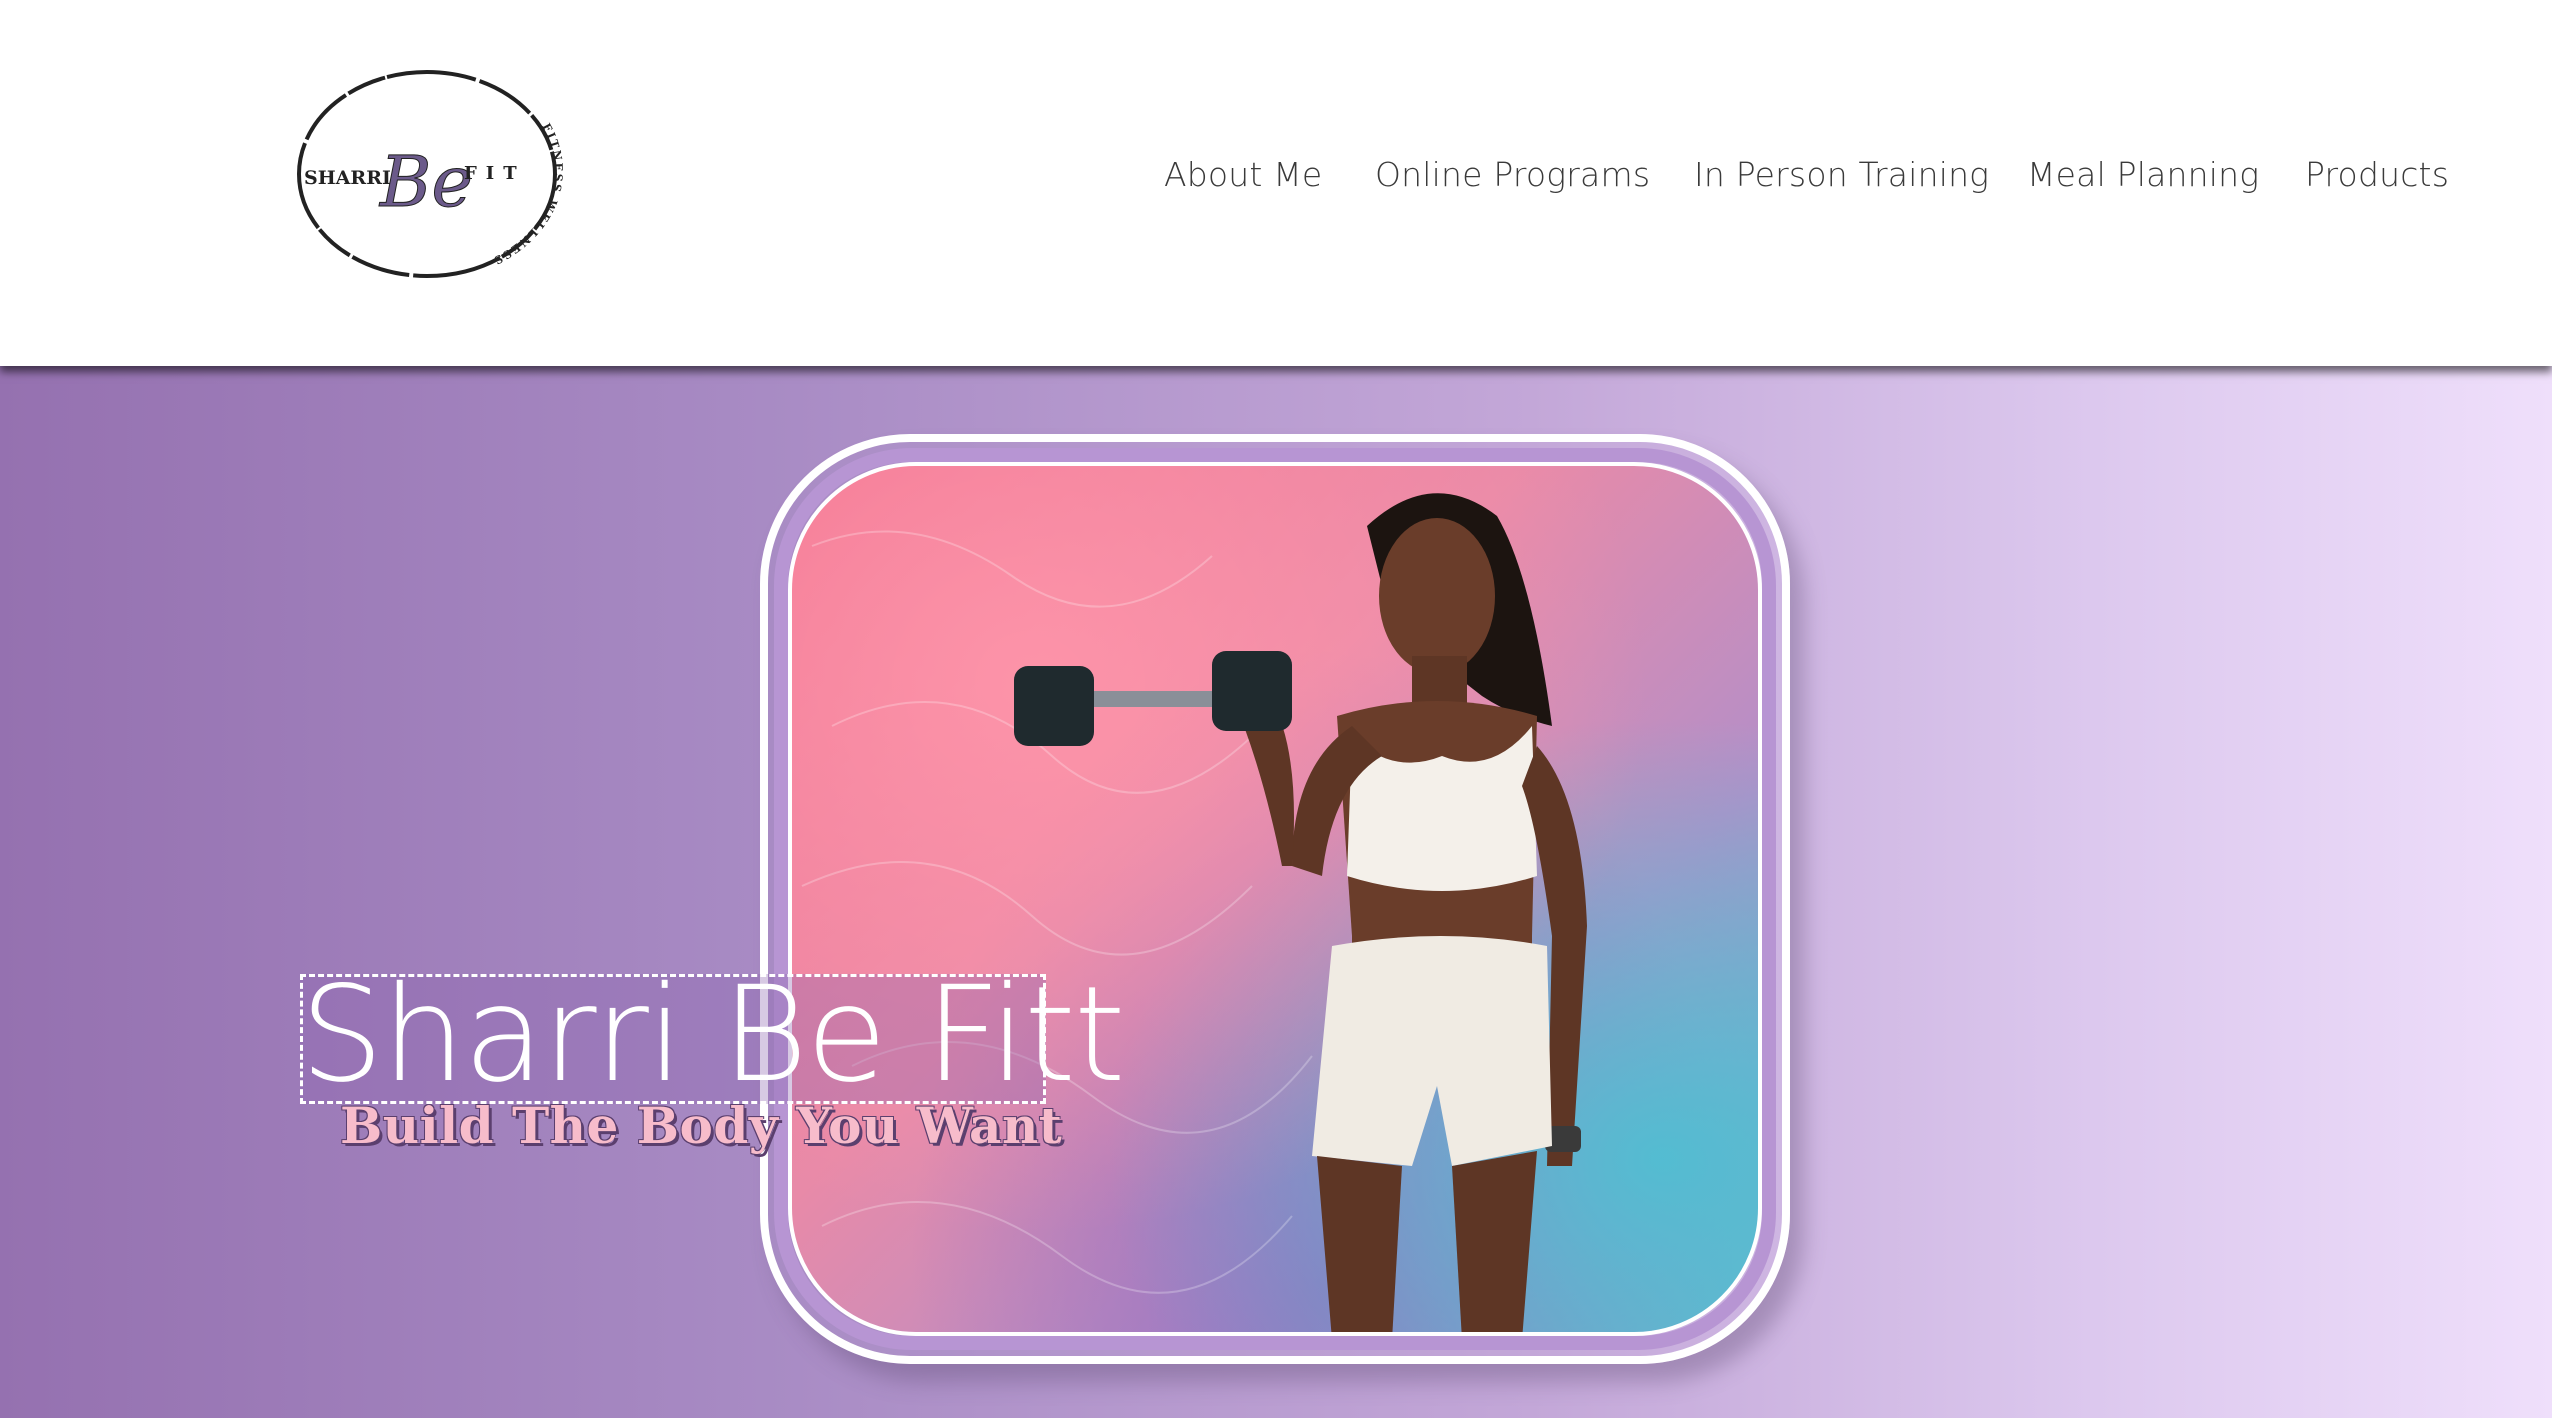 This screenshot has height=1418, width=2552. I want to click on nav-in-person-training: In Person Training, so click(1841, 174).